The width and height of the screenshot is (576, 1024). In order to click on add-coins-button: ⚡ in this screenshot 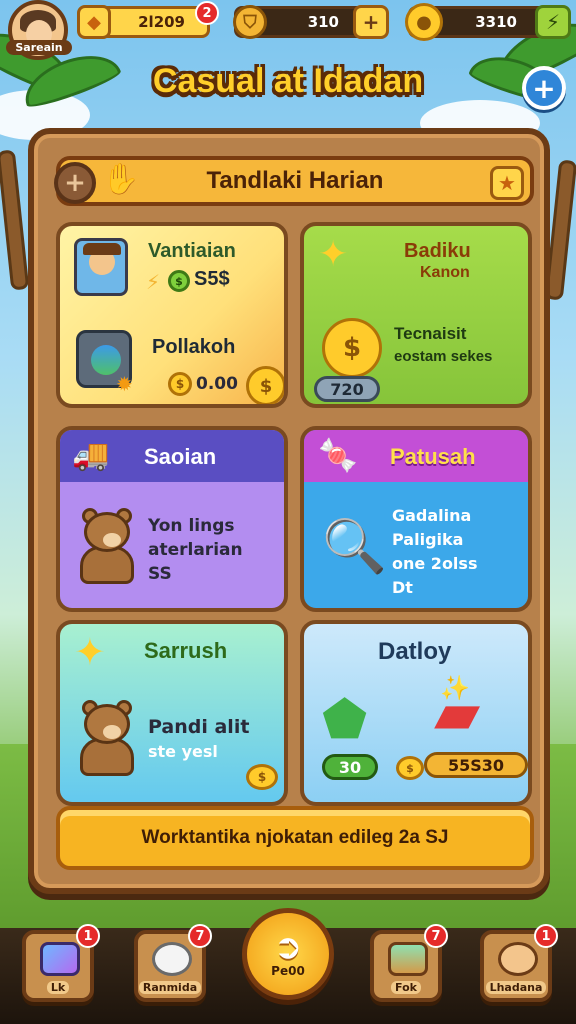, I will do `click(553, 22)`.